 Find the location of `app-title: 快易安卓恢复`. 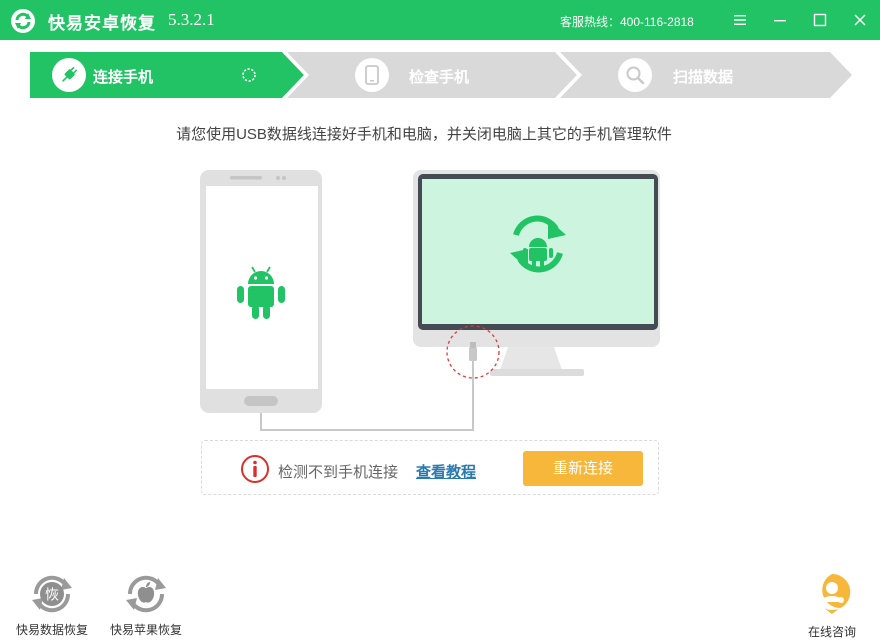

app-title: 快易安卓恢复 is located at coordinates (102, 23).